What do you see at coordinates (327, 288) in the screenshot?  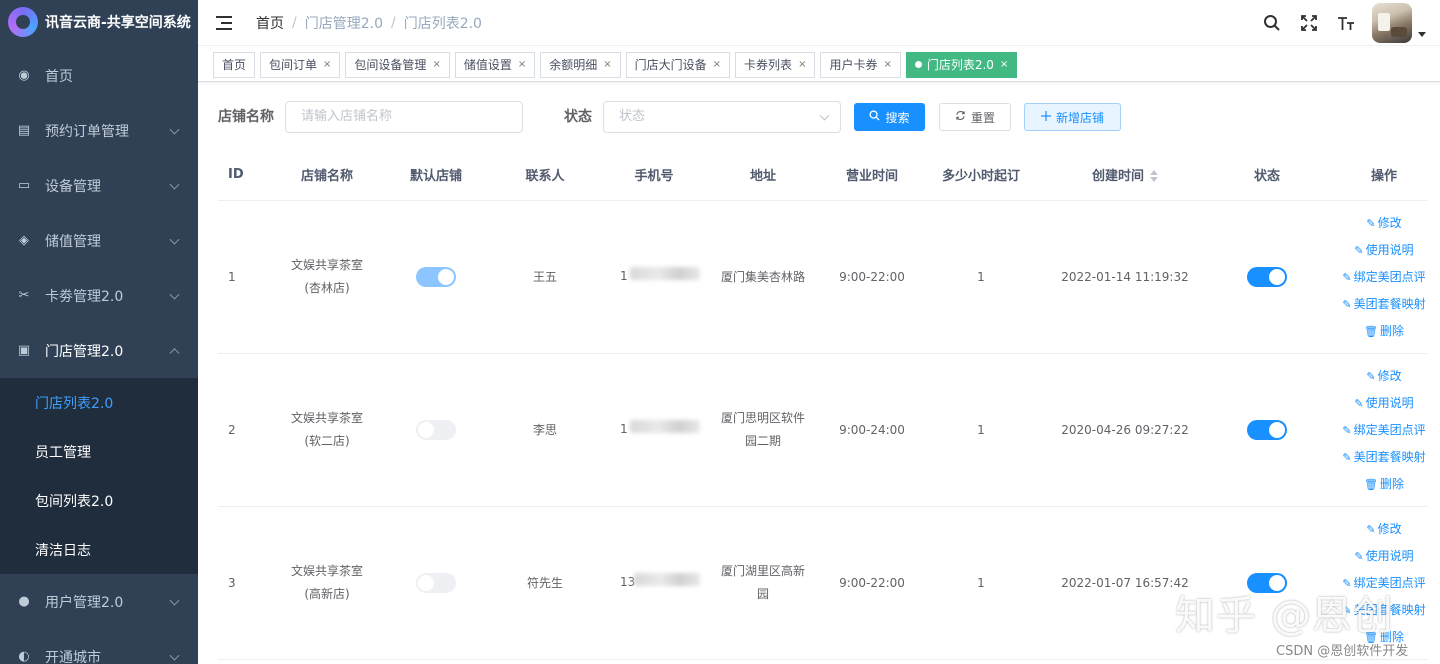 I see `cell-name-line: (杏林店)` at bounding box center [327, 288].